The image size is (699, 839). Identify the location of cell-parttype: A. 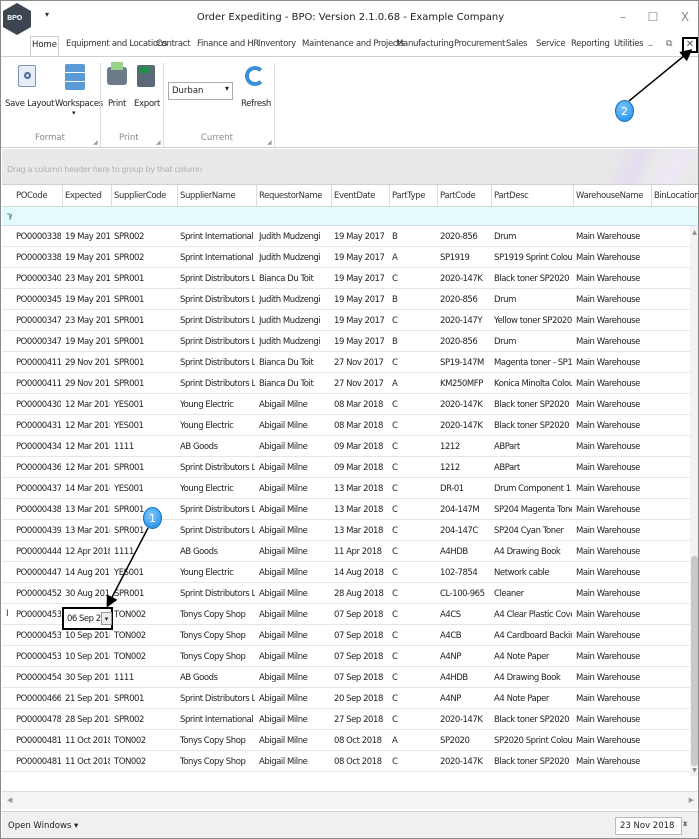
(414, 384).